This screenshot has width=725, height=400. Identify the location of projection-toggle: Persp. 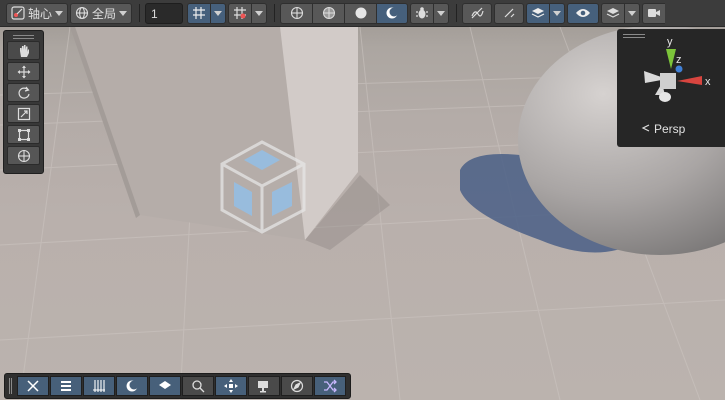
(663, 129).